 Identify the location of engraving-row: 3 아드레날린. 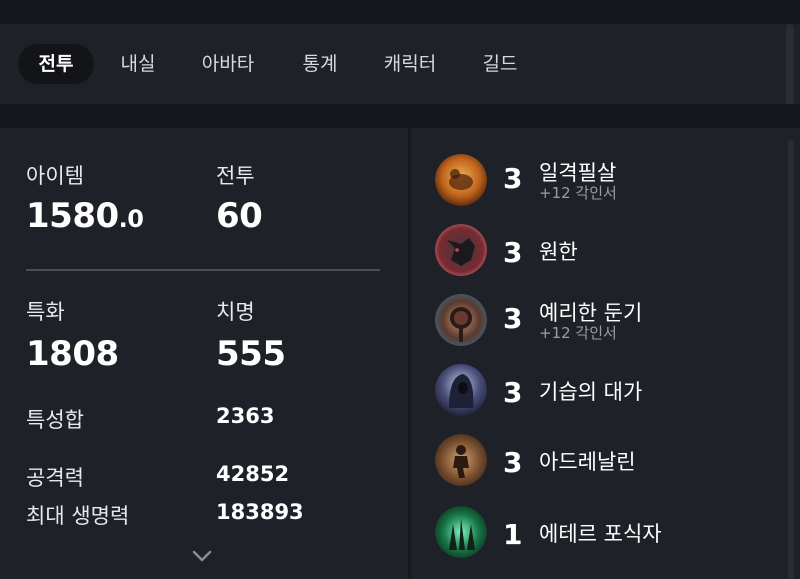
(605, 460).